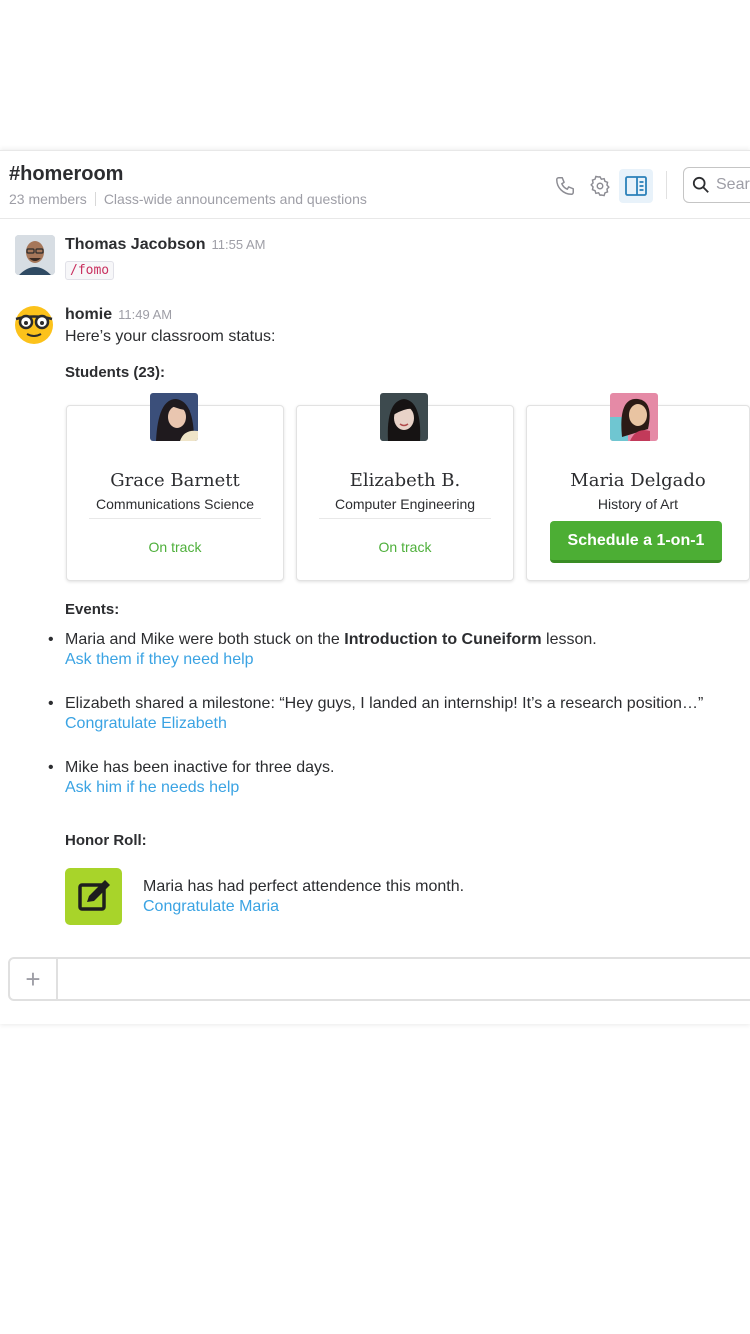  Describe the element at coordinates (666, 185) in the screenshot. I see `header-divider` at that location.